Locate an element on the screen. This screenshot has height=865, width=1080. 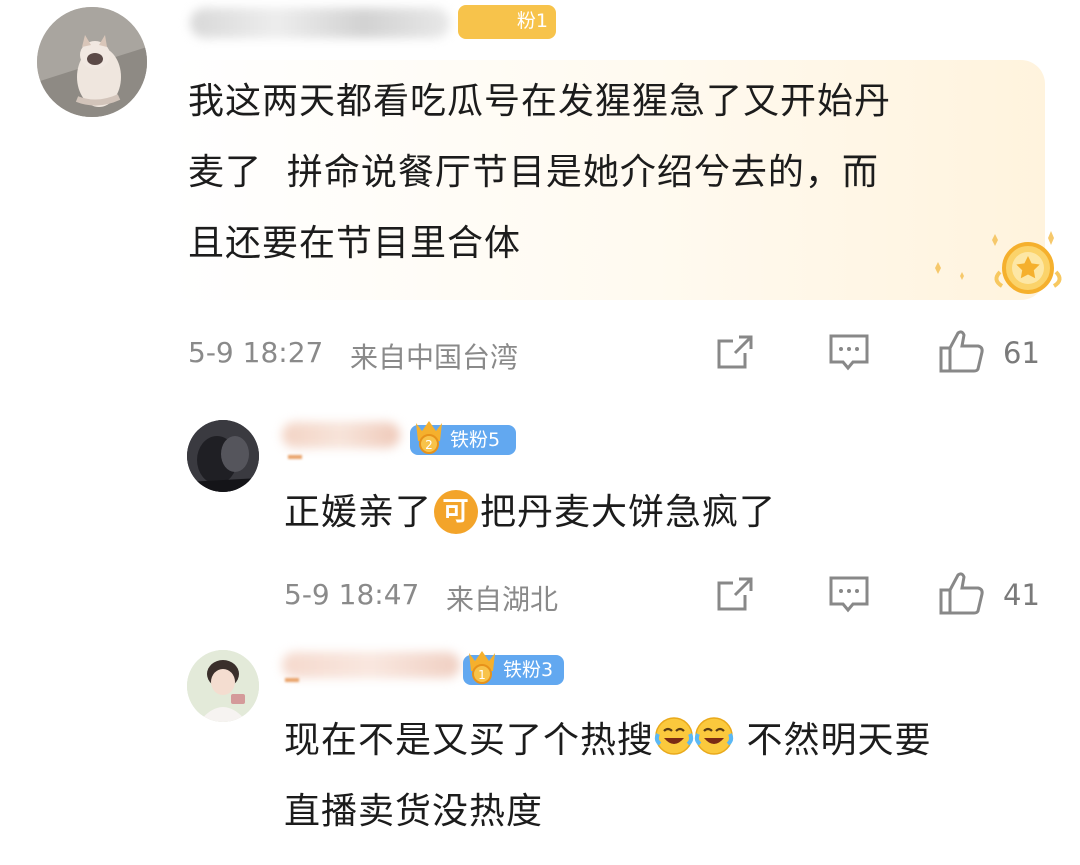
medal-icon: 1 is located at coordinates (482, 667).